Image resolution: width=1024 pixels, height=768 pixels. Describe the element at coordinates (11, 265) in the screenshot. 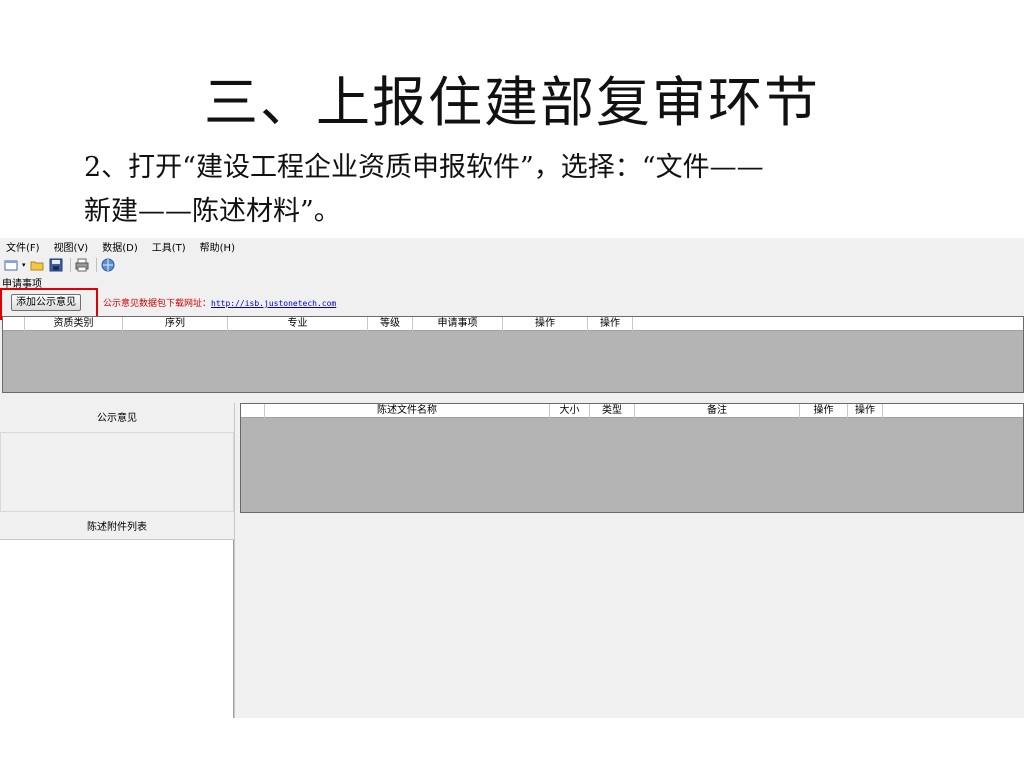

I see `new-icon` at that location.